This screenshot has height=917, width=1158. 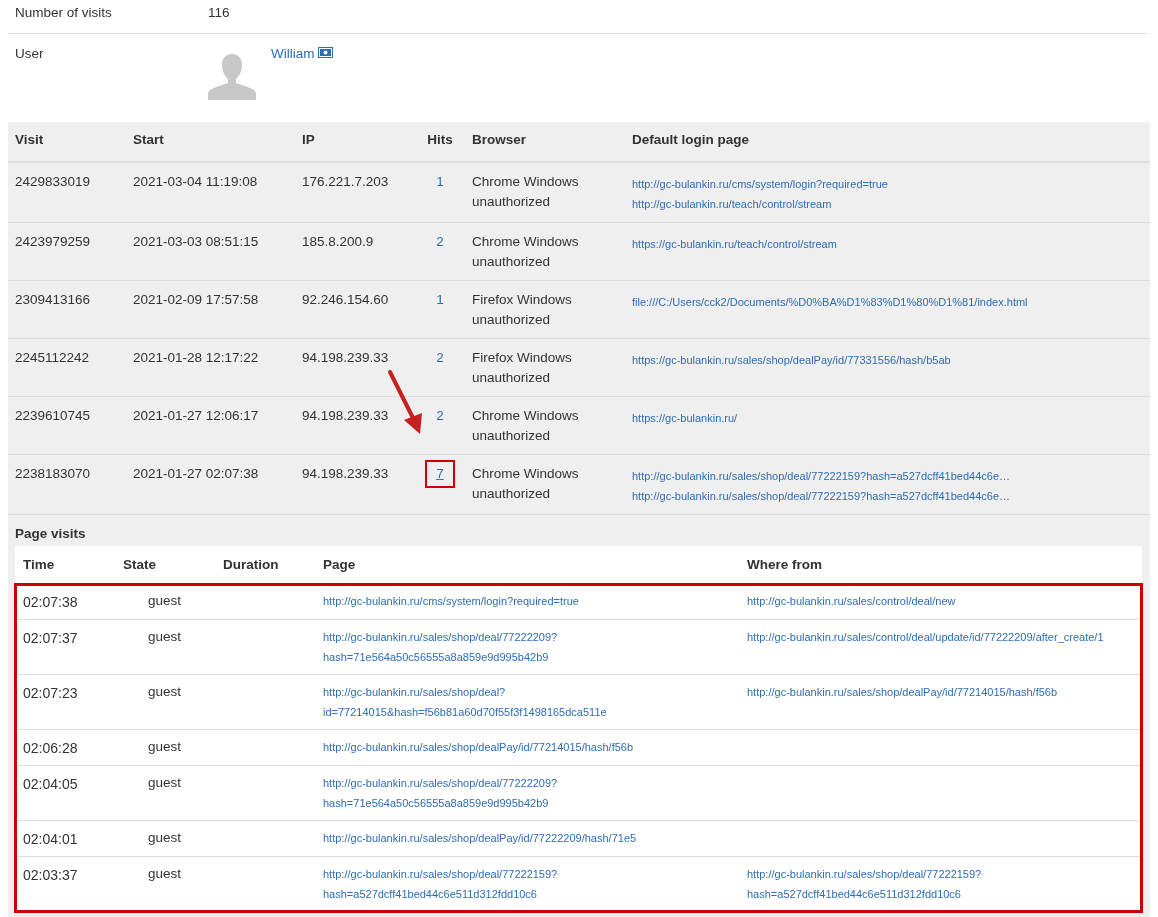 I want to click on page-link: https://gc-bulankin.ru/sales/shop/dealPay/id/77331556/hash/b5ab, so click(x=887, y=359).